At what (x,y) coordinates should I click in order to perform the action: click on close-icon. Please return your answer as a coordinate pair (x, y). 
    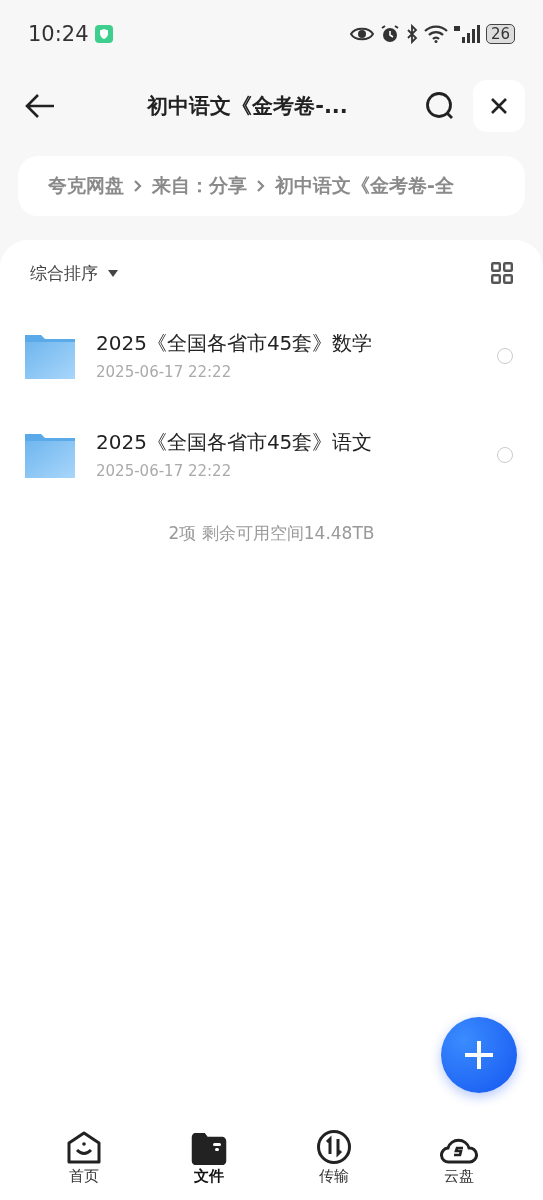
    Looking at the image, I should click on (499, 106).